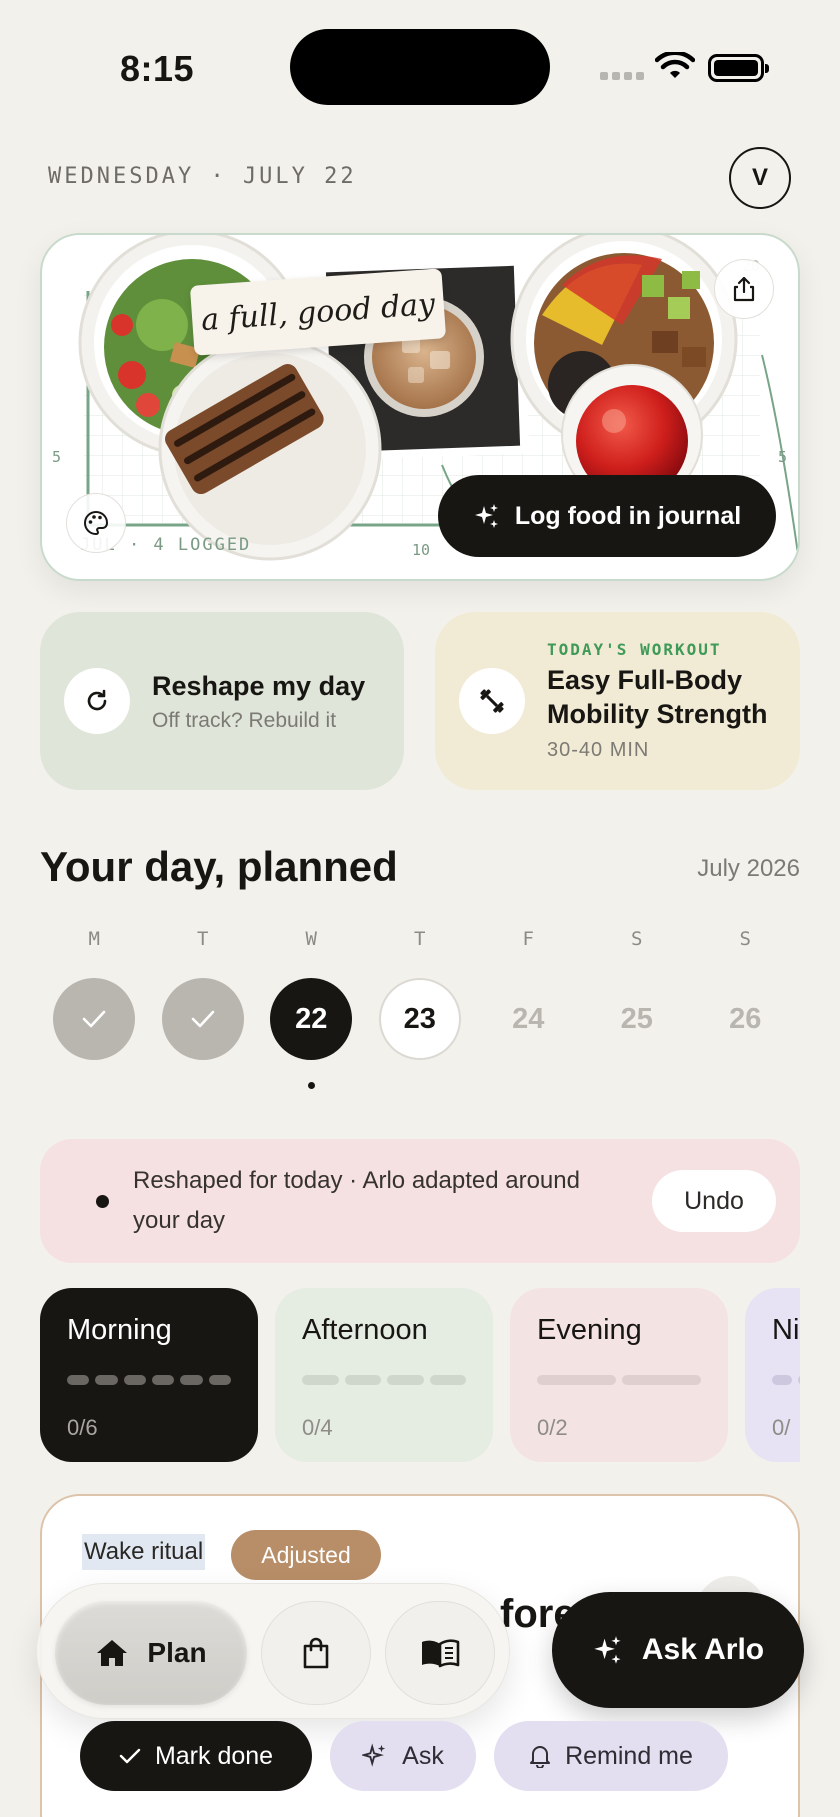 The height and width of the screenshot is (1817, 840). I want to click on day-circle: 23, so click(419, 1019).